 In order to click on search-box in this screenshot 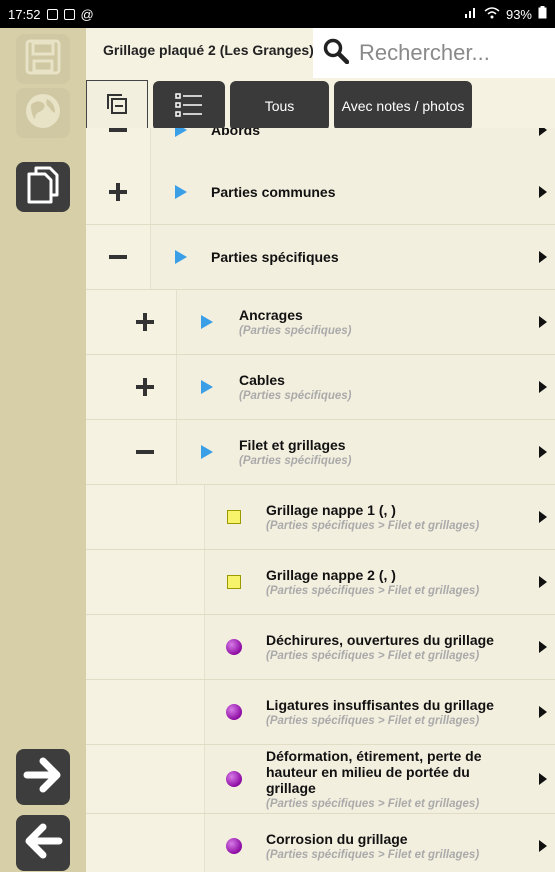, I will do `click(434, 53)`.